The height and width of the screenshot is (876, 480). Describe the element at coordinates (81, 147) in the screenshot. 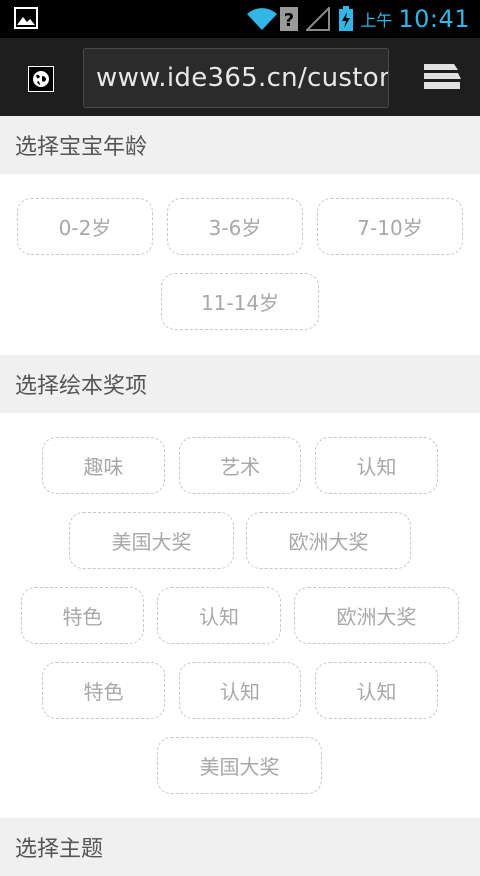

I see `section-title: 选择宝宝年龄` at that location.